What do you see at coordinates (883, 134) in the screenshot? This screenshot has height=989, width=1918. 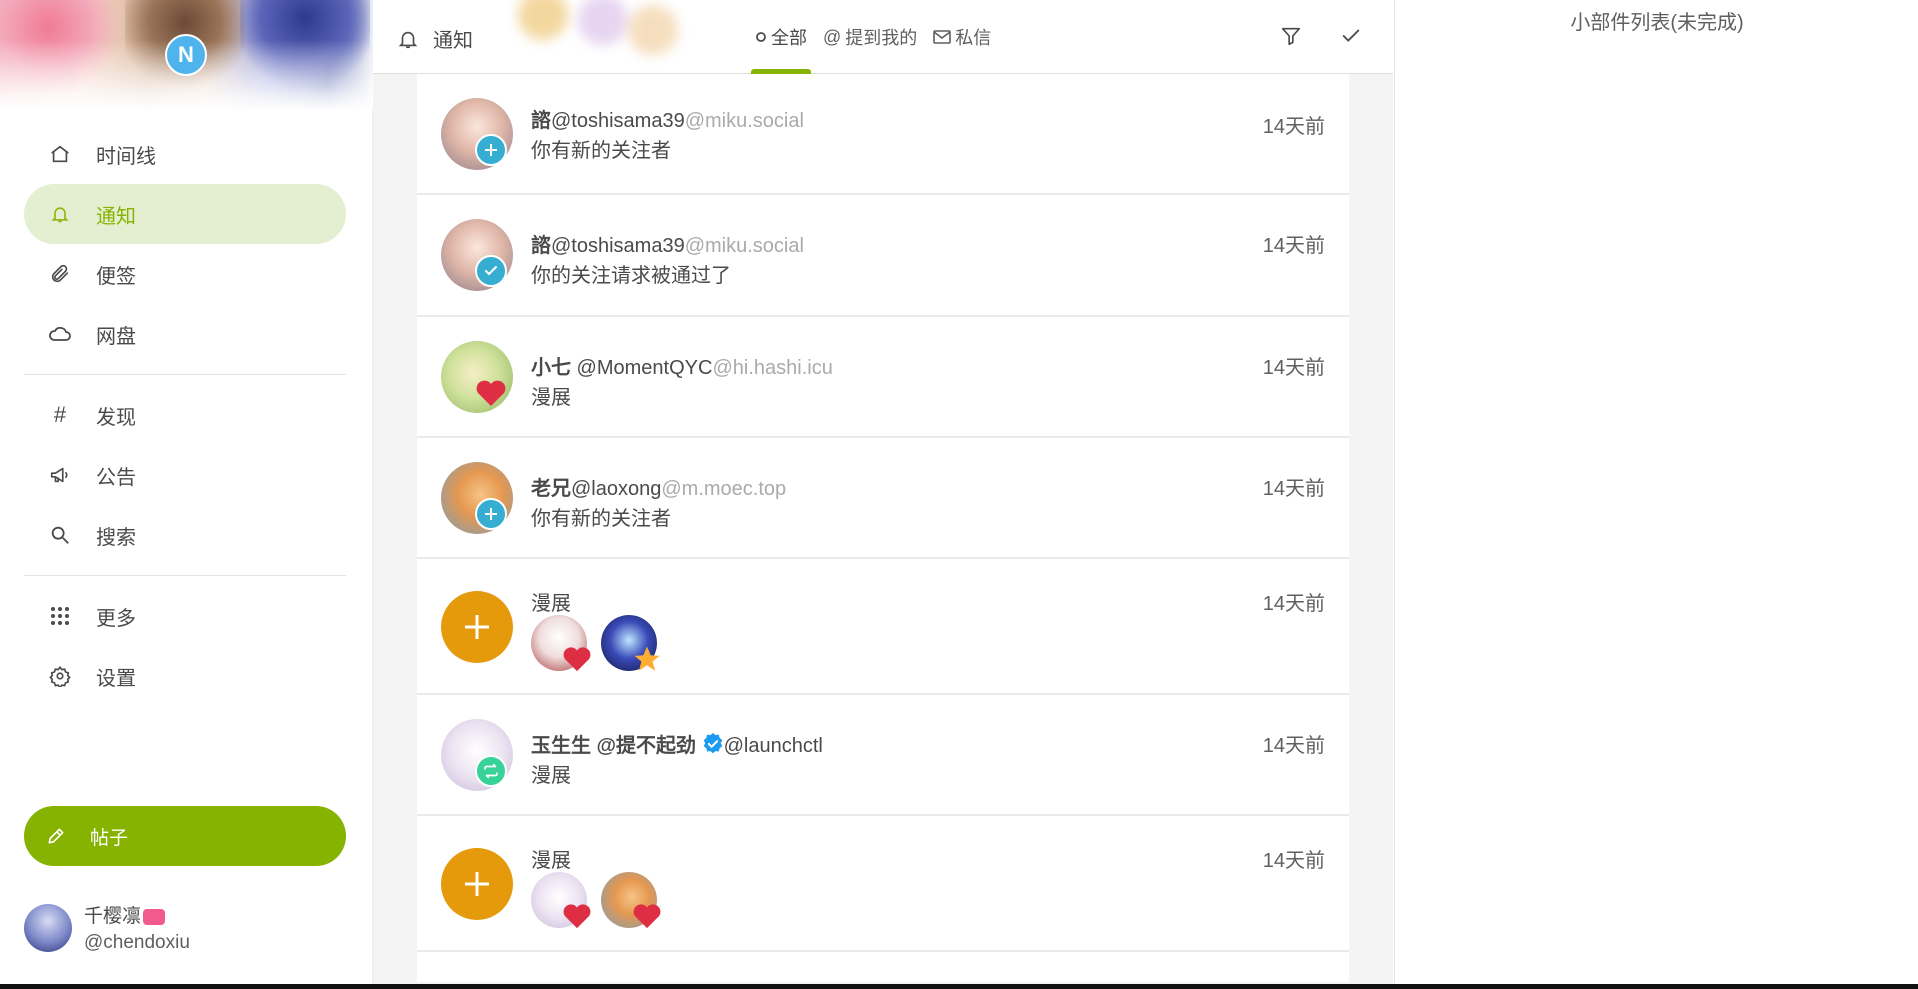 I see `list-item: 諮@toshisama39@miku.social 你有新的关注者 14天前` at bounding box center [883, 134].